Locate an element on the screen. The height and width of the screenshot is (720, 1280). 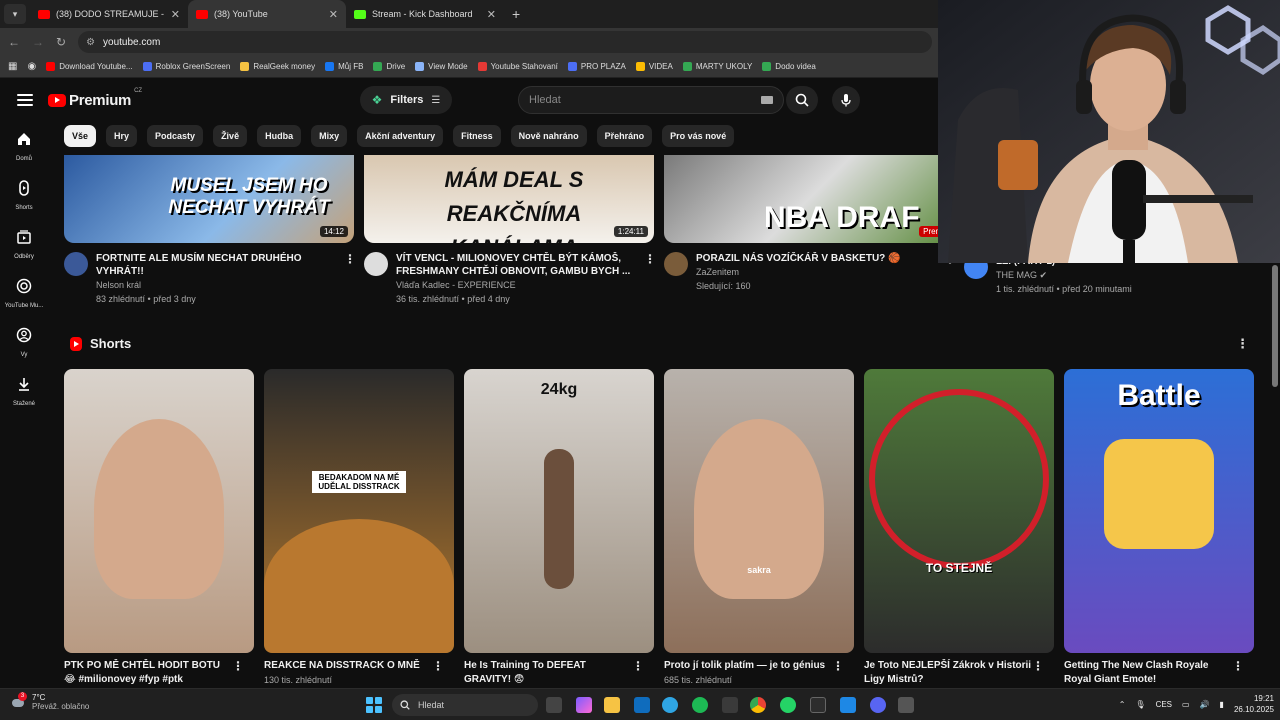
short-title: Proto jí tolik platím — je to génius is located at coordinates (748, 666).